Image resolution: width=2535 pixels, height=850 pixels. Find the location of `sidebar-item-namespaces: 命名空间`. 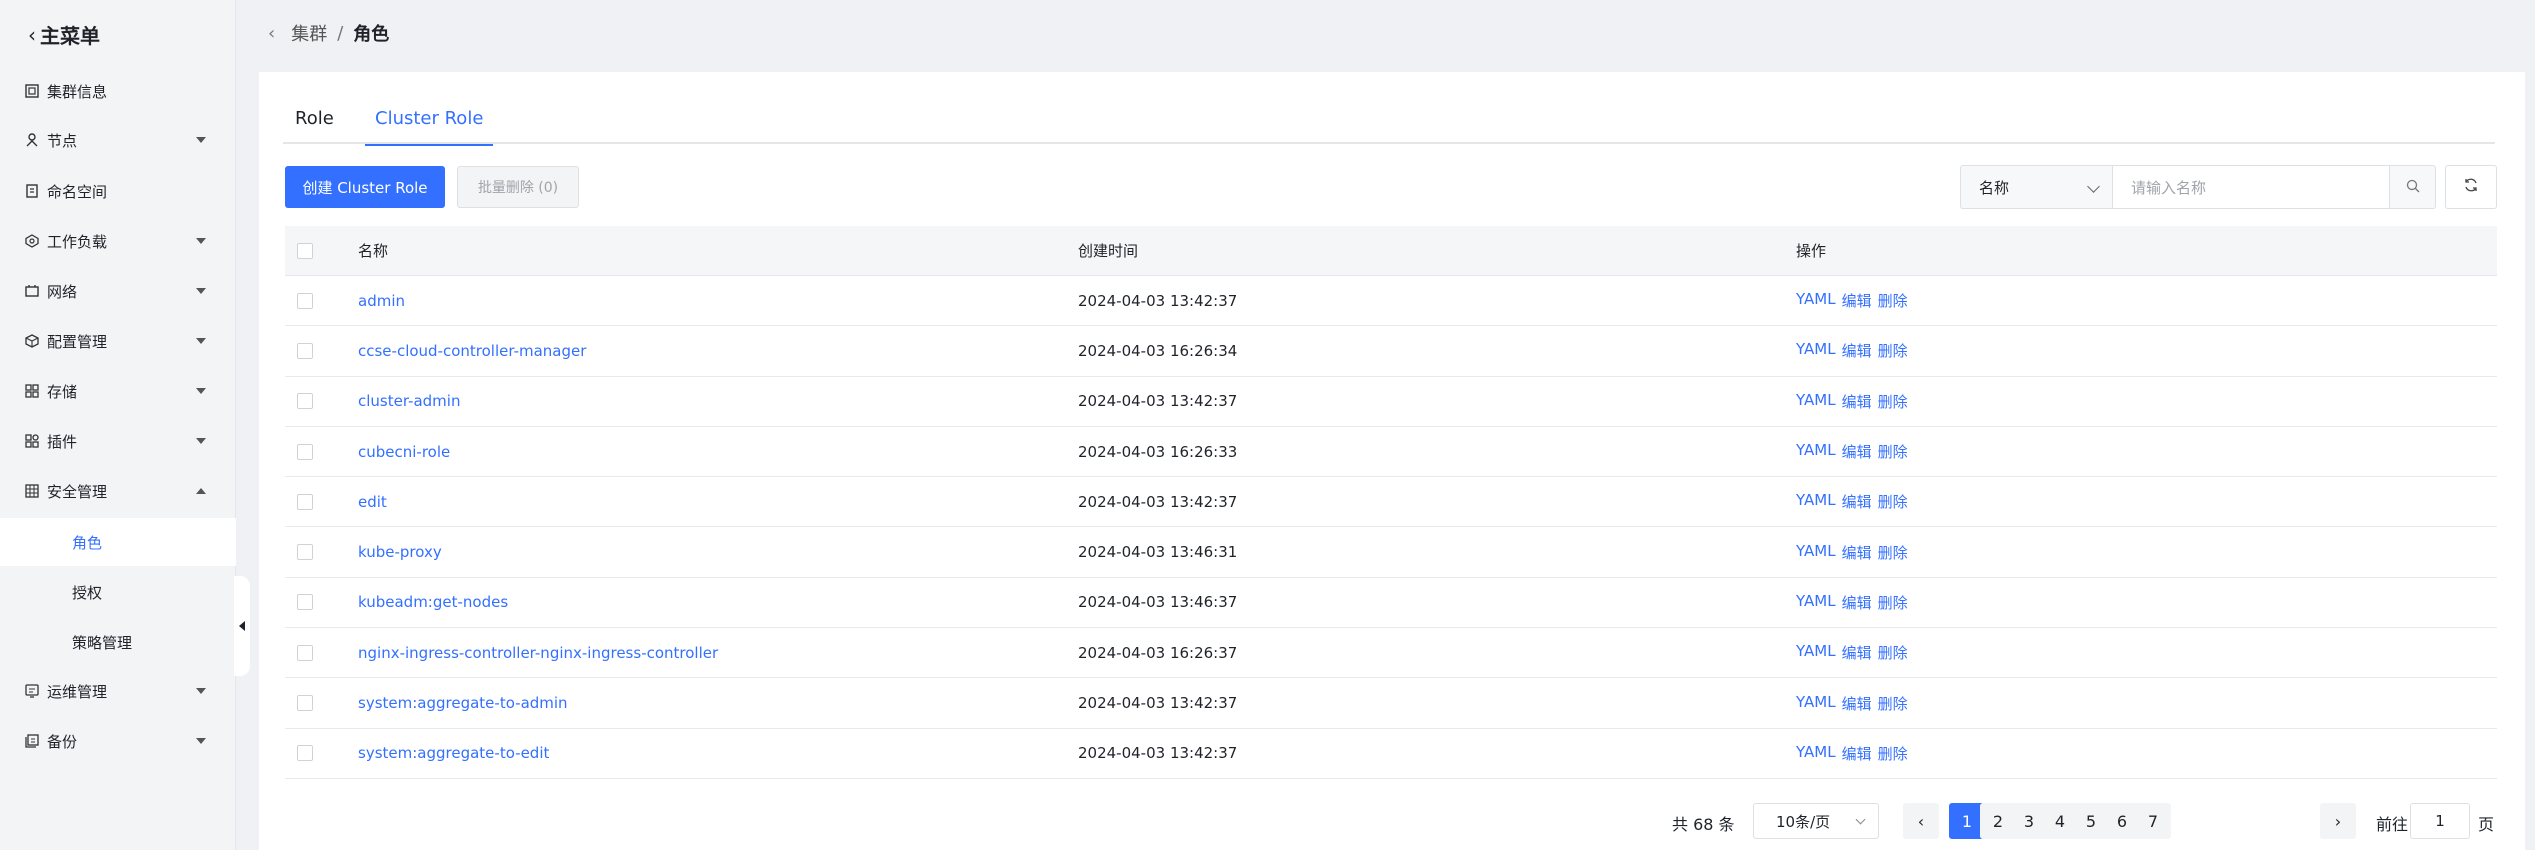

sidebar-item-namespaces: 命名空间 is located at coordinates (118, 191).